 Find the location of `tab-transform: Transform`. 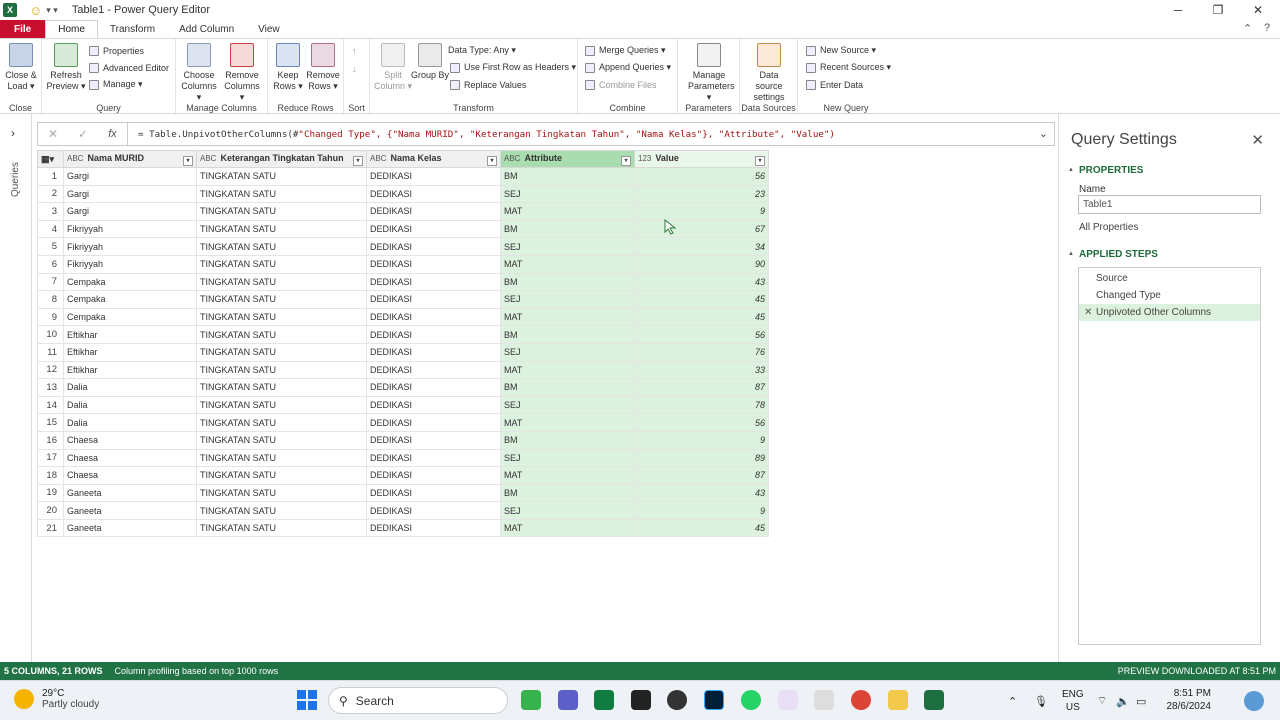

tab-transform: Transform is located at coordinates (132, 29).